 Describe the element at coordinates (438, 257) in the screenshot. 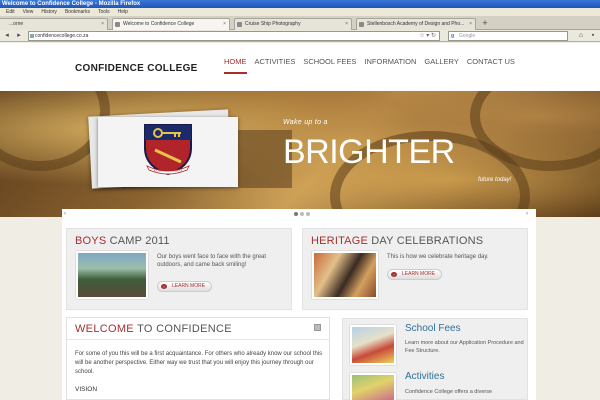

I see `heritage-text: This is how we celebrate heritage day.` at that location.